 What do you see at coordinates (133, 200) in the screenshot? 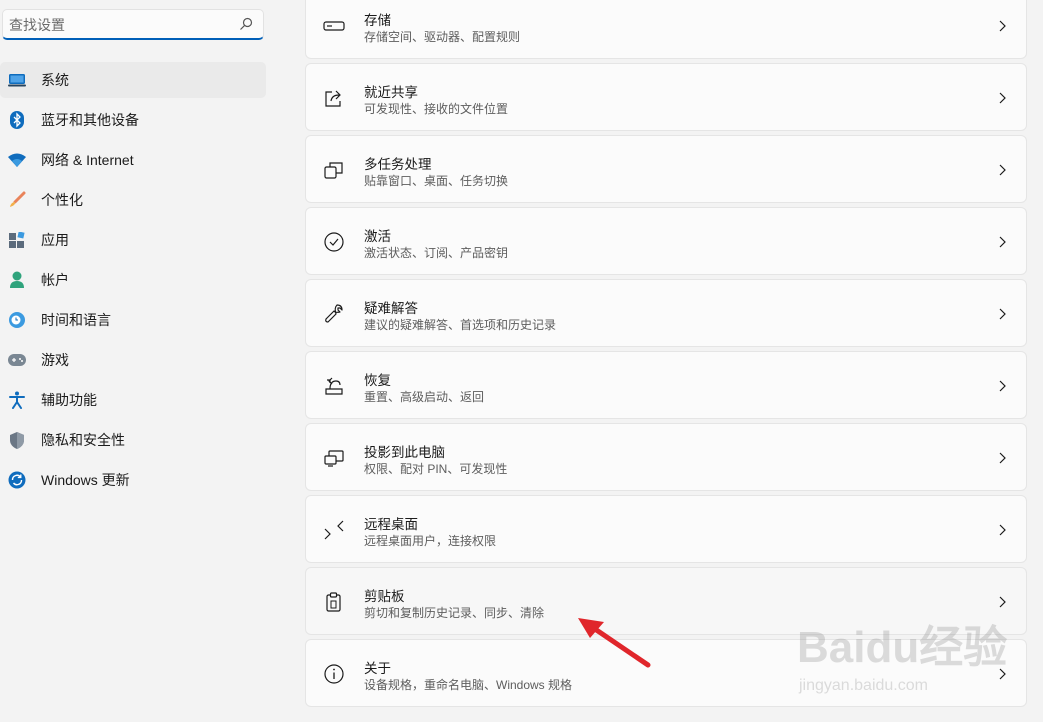
I see `sidebar-item-personalization: 个性化` at bounding box center [133, 200].